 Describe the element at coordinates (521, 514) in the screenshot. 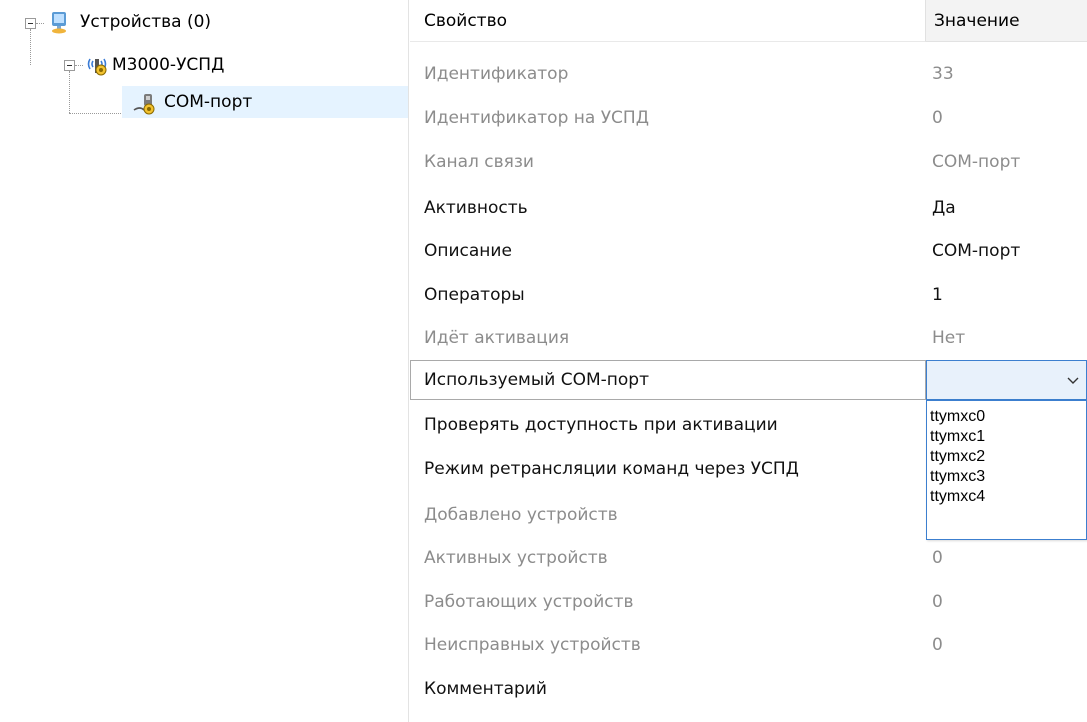

I see `property-name: Добавлено устройств` at that location.